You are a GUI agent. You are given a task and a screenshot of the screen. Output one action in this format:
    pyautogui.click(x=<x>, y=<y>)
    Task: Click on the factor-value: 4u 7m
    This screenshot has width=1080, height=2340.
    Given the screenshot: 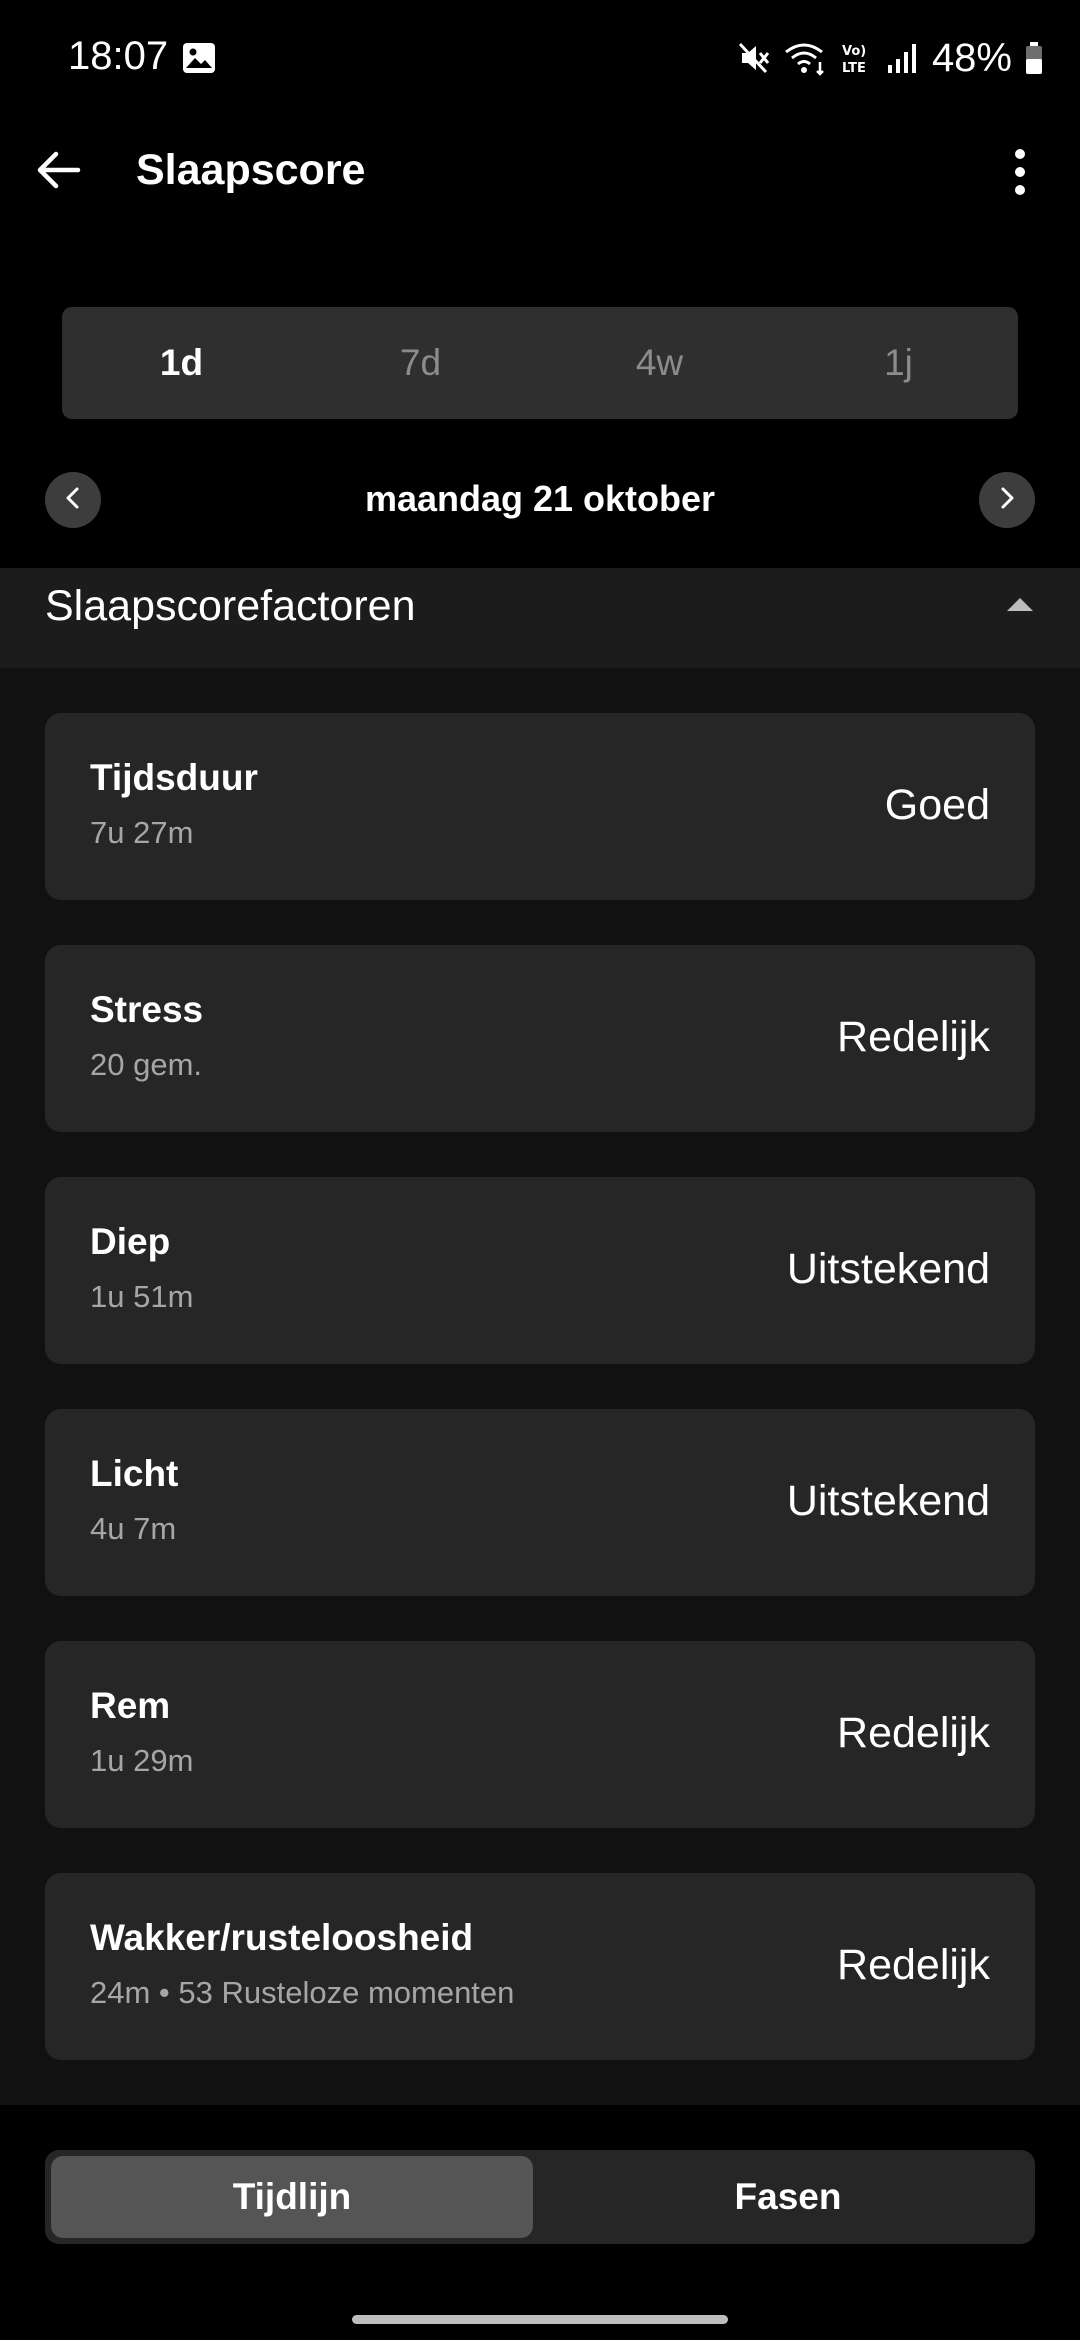 What is the action you would take?
    pyautogui.click(x=133, y=1528)
    